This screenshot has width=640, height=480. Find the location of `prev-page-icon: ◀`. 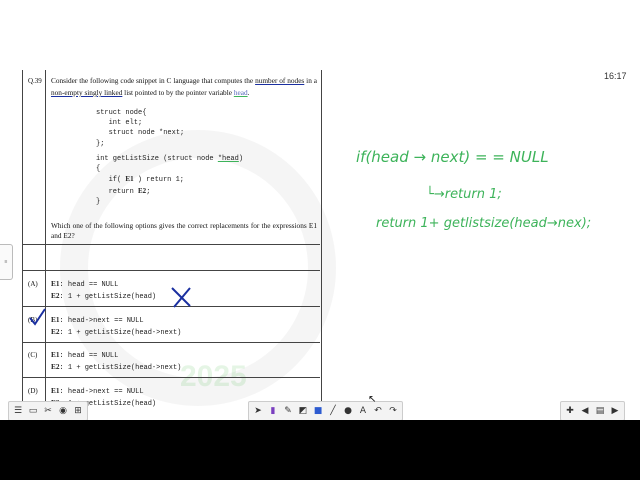

prev-page-icon: ◀ is located at coordinates (585, 411).